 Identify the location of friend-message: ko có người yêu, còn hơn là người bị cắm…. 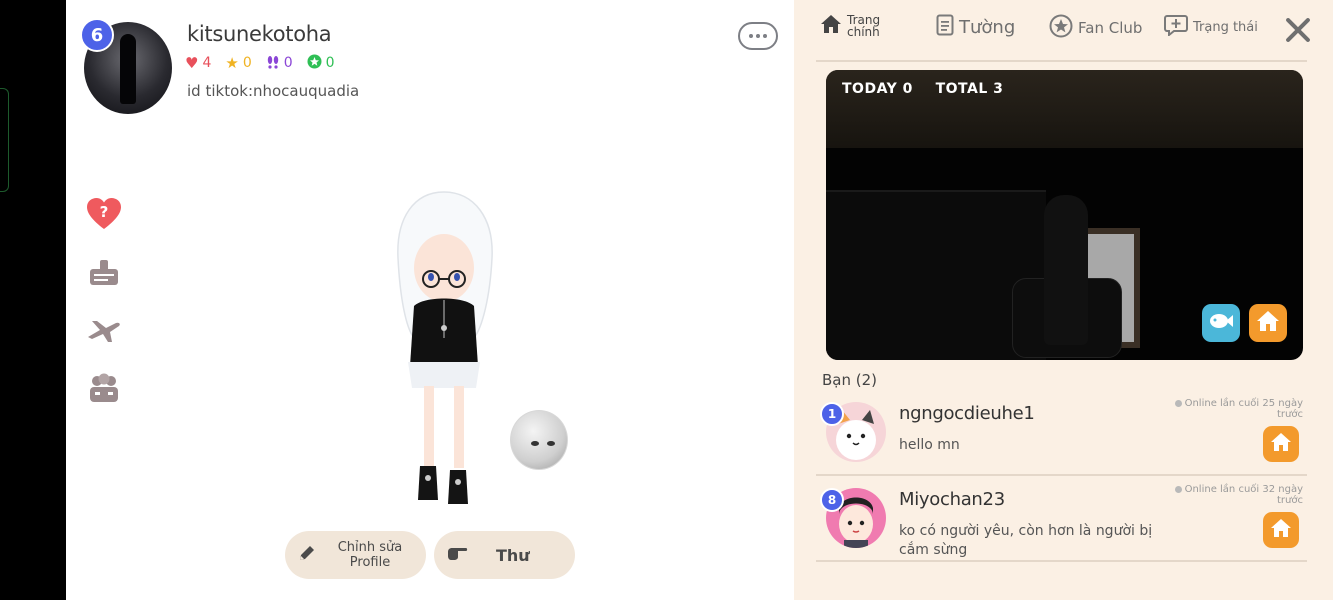
(1026, 540).